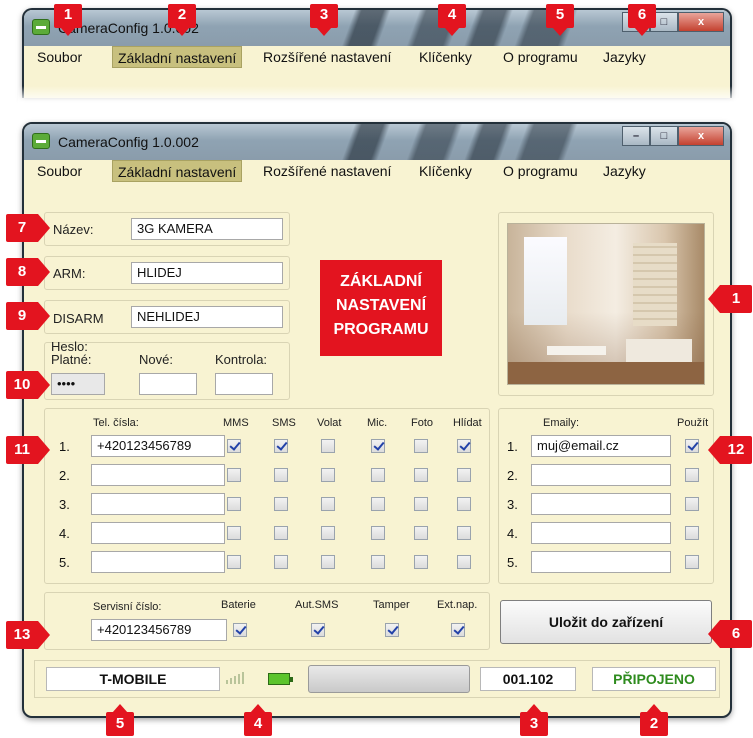  What do you see at coordinates (422, 423) in the screenshot?
I see `col-foto: Foto` at bounding box center [422, 423].